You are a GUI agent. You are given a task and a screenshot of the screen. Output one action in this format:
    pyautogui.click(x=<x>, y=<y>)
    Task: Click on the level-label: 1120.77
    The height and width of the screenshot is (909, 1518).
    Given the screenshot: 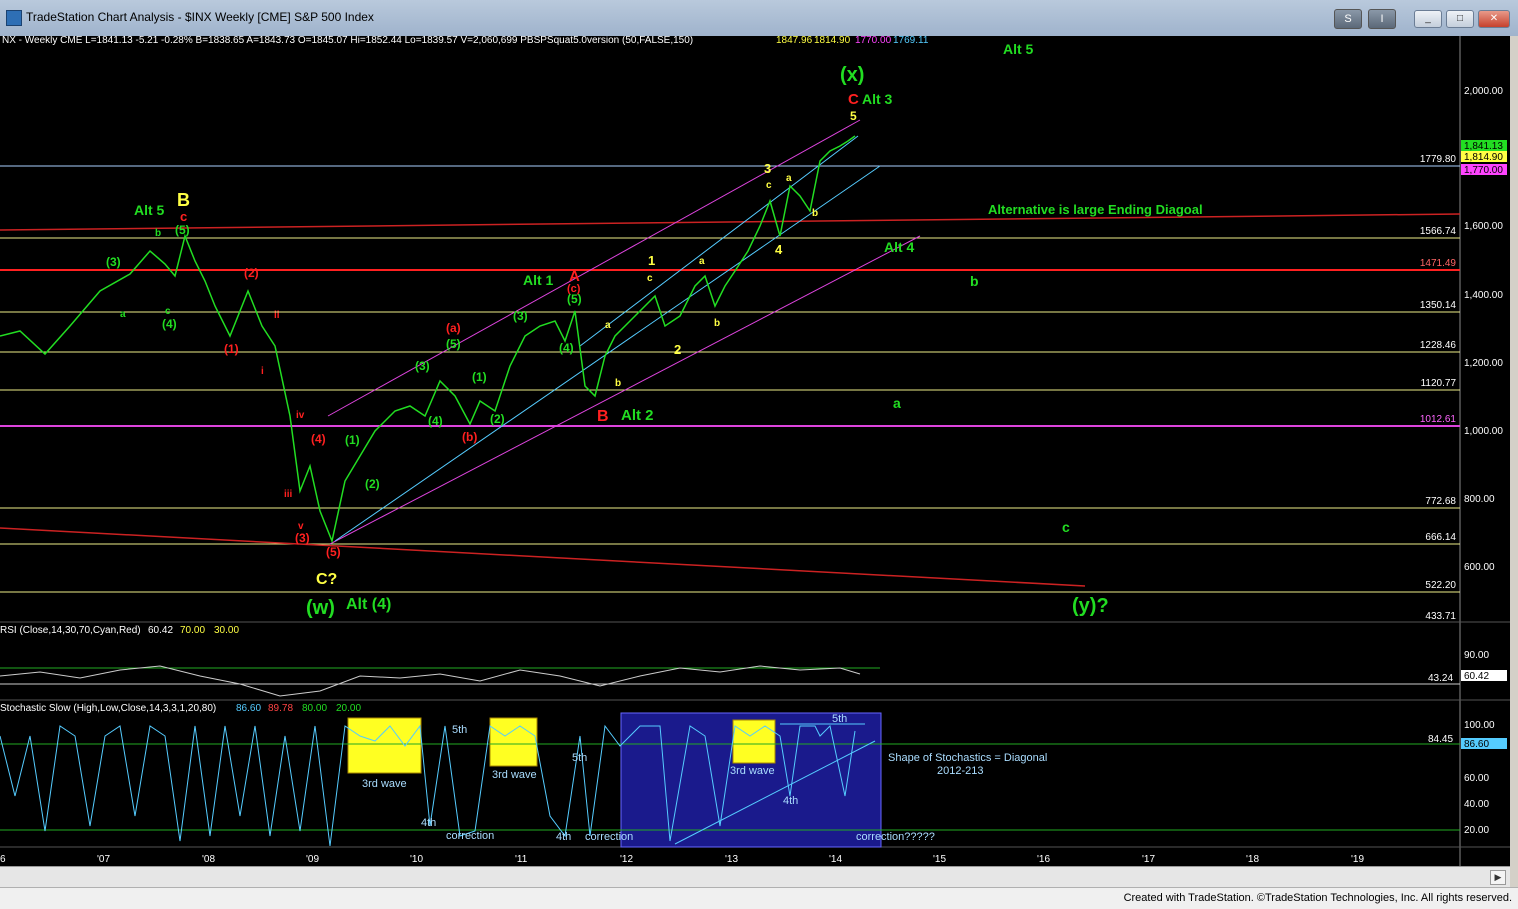 What is the action you would take?
    pyautogui.click(x=1439, y=383)
    